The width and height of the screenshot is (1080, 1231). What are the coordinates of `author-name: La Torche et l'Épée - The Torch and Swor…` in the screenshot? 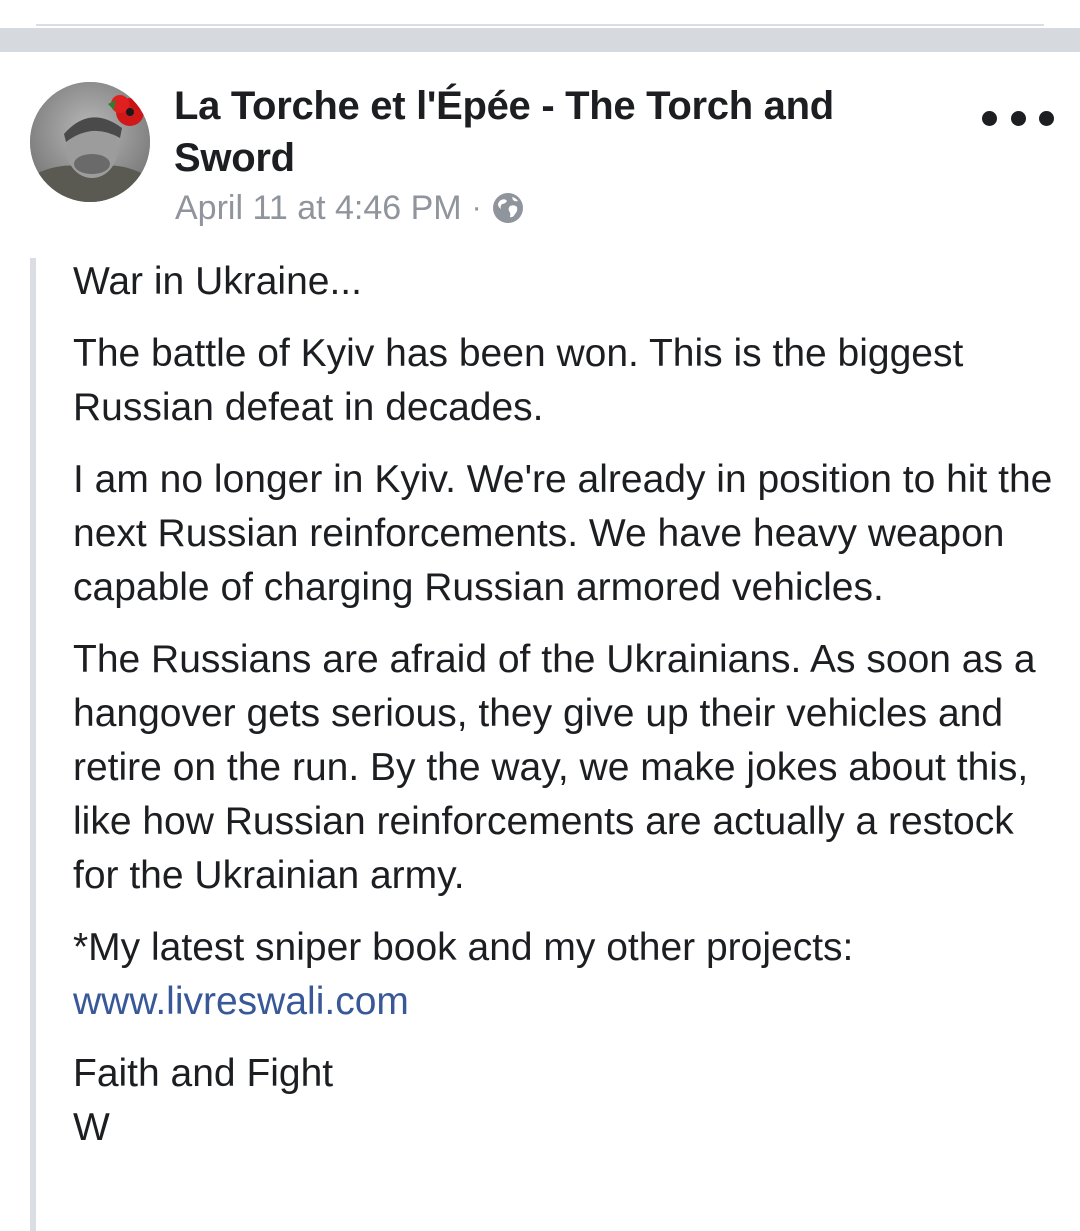 It's located at (524, 132).